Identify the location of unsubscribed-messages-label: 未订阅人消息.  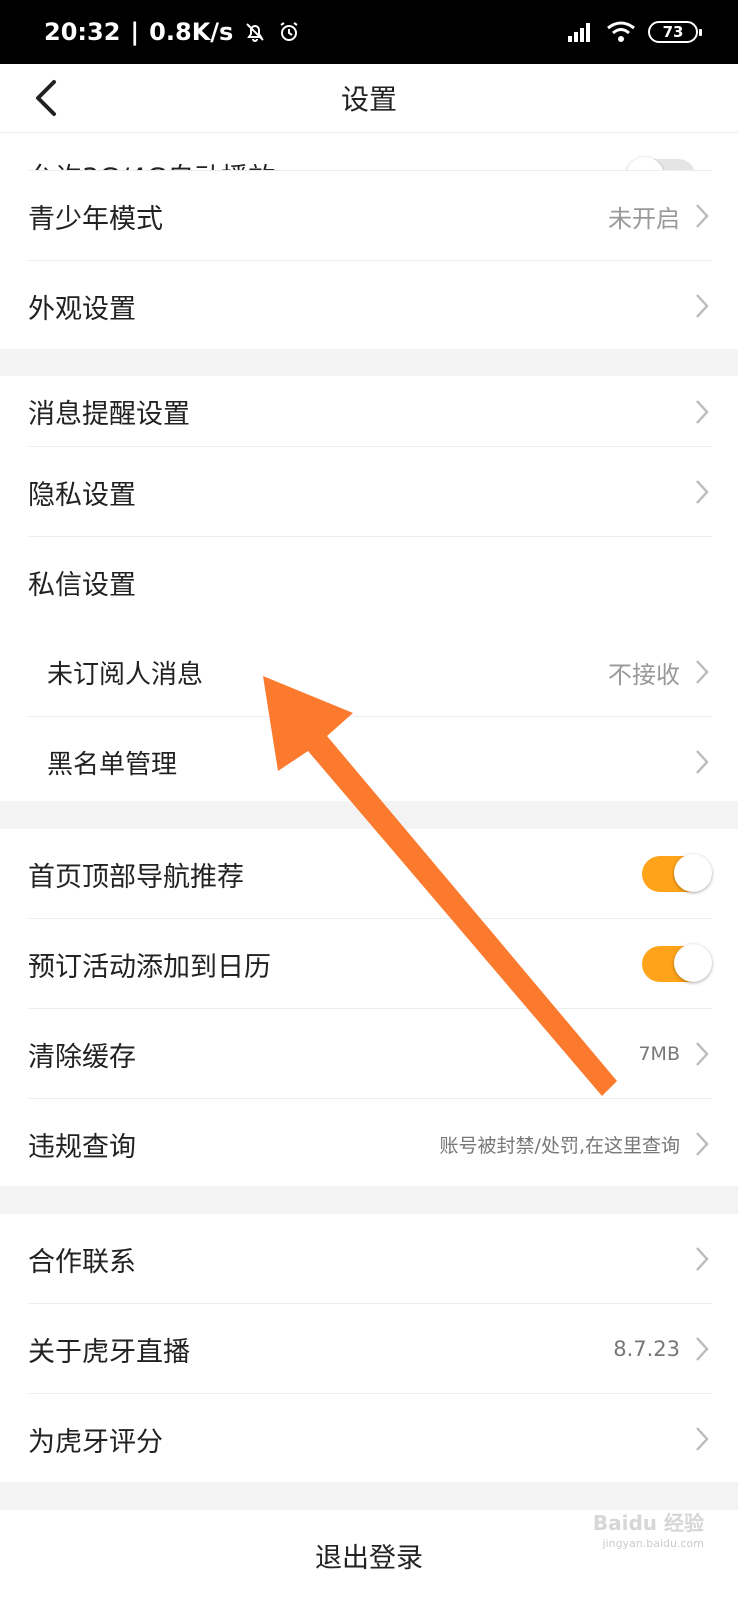
(125, 674).